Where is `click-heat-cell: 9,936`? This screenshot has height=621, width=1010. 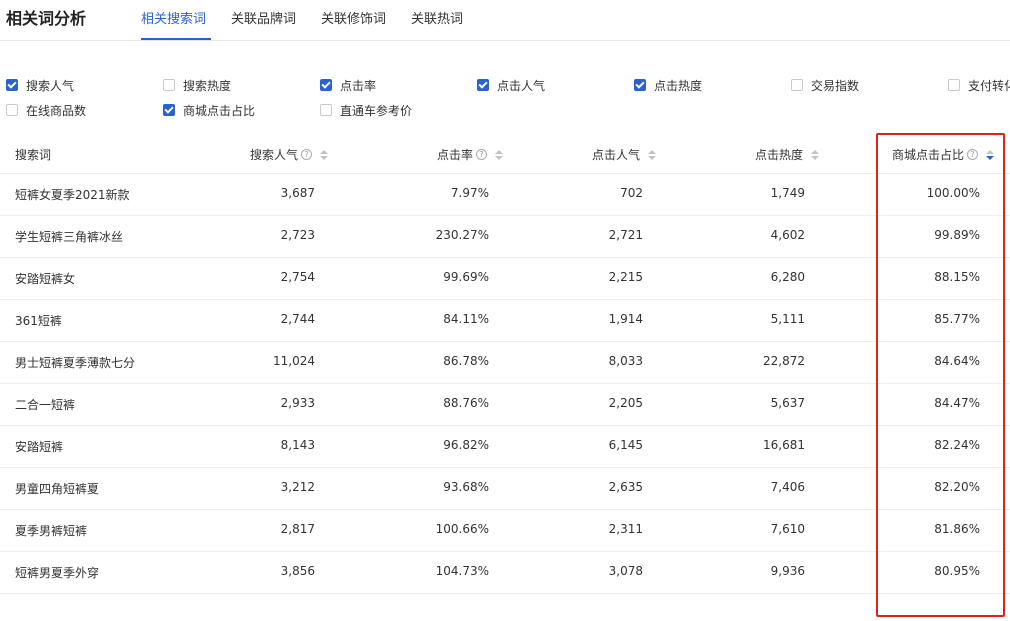 click-heat-cell: 9,936 is located at coordinates (787, 571).